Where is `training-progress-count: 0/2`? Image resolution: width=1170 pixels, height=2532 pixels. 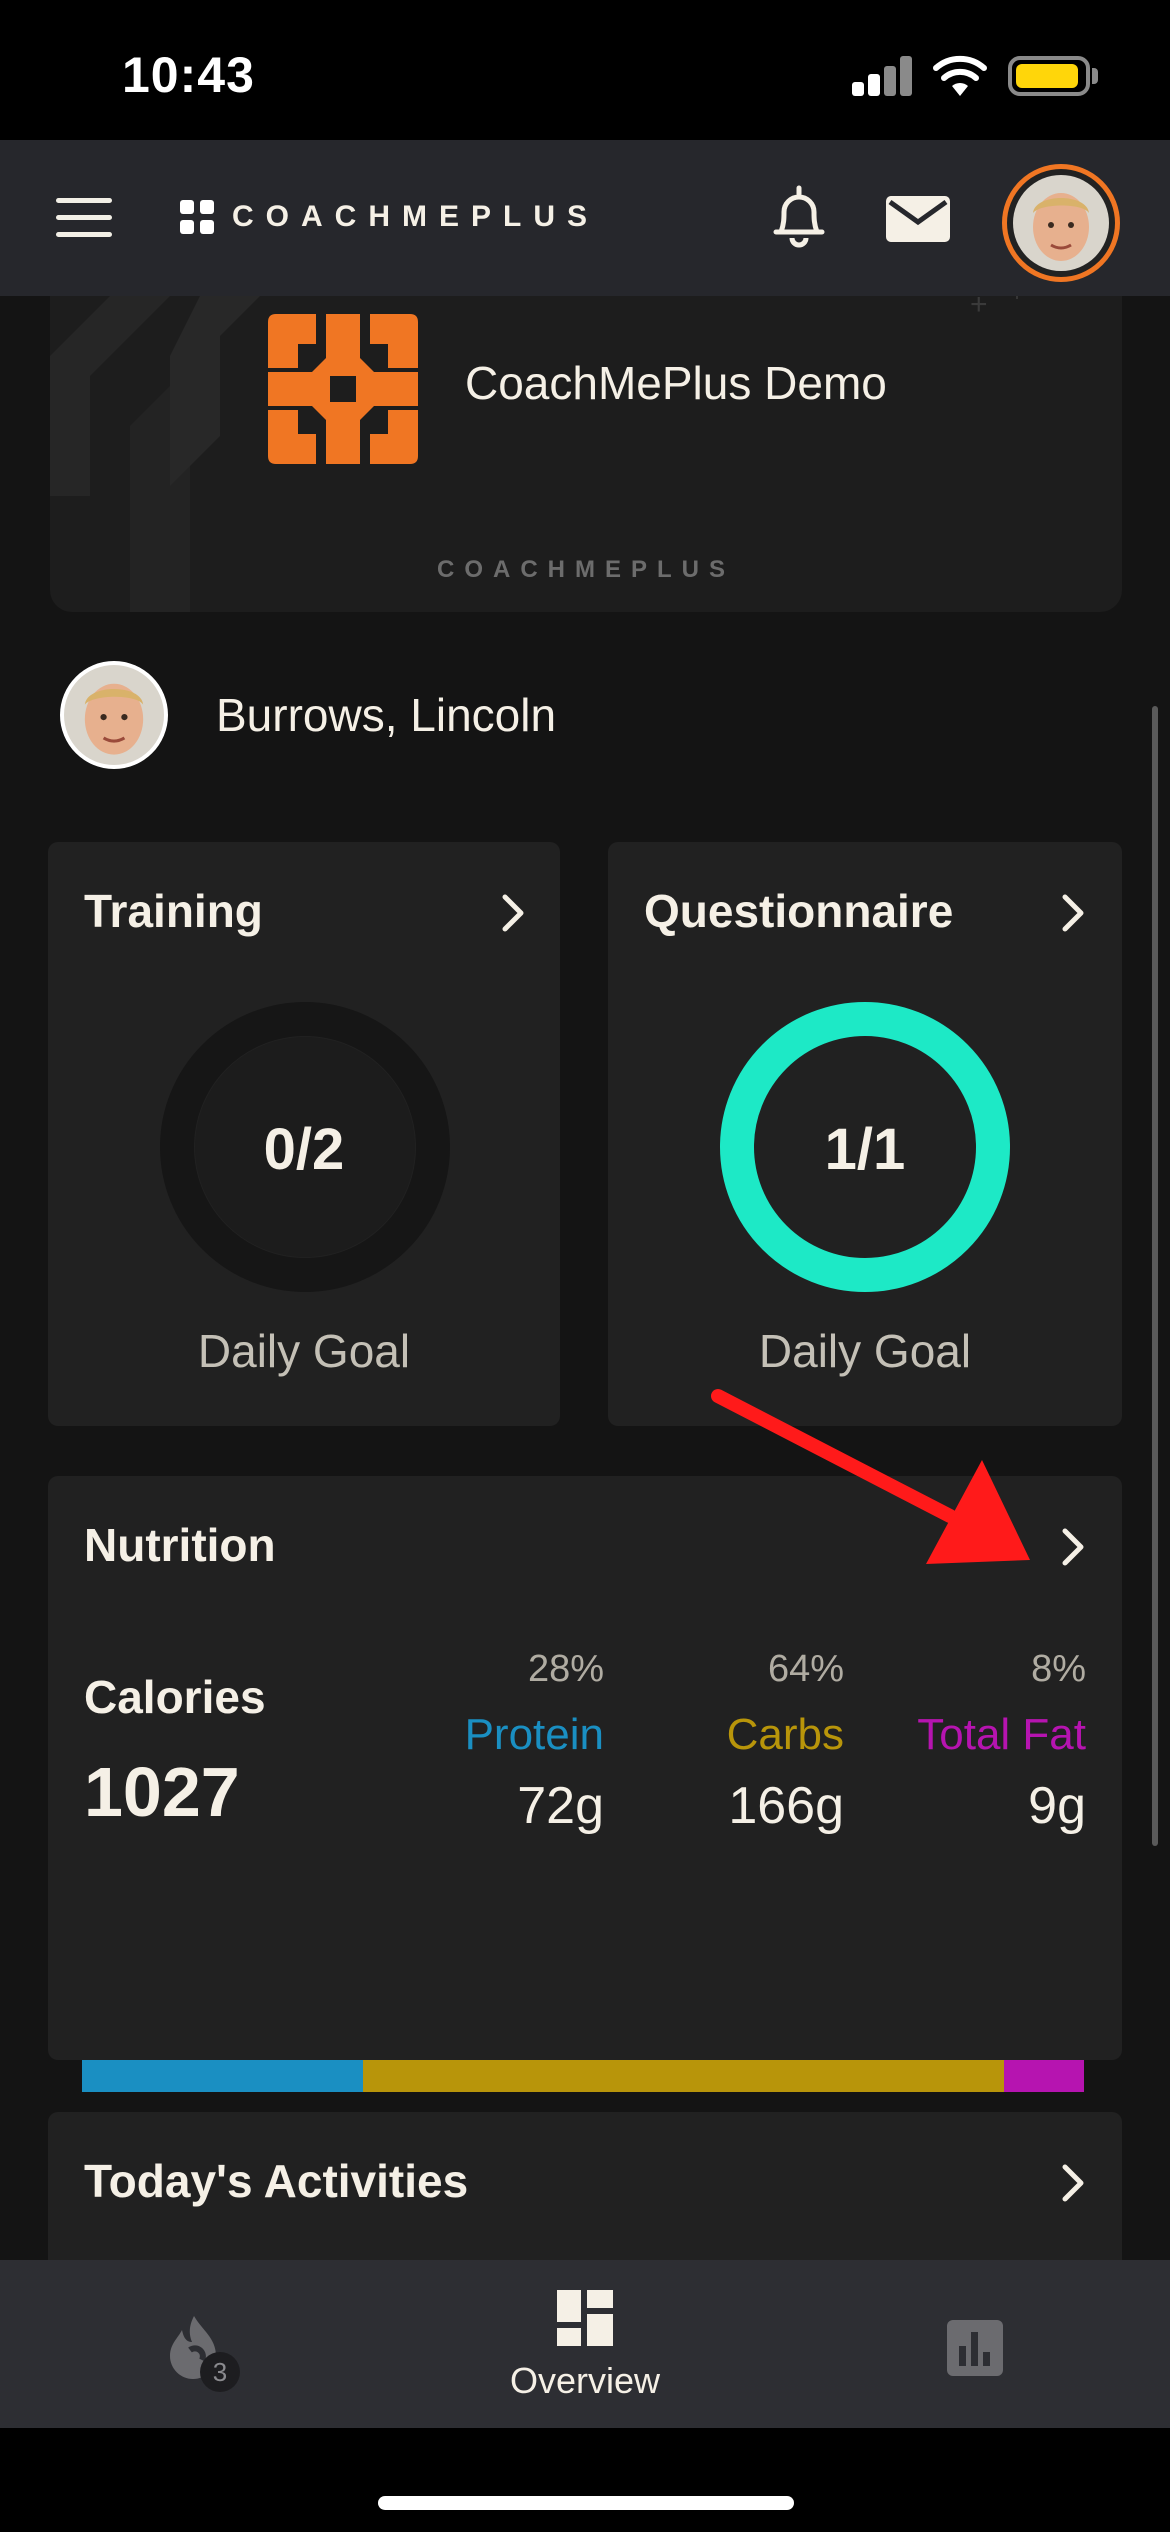 training-progress-count: 0/2 is located at coordinates (304, 1149).